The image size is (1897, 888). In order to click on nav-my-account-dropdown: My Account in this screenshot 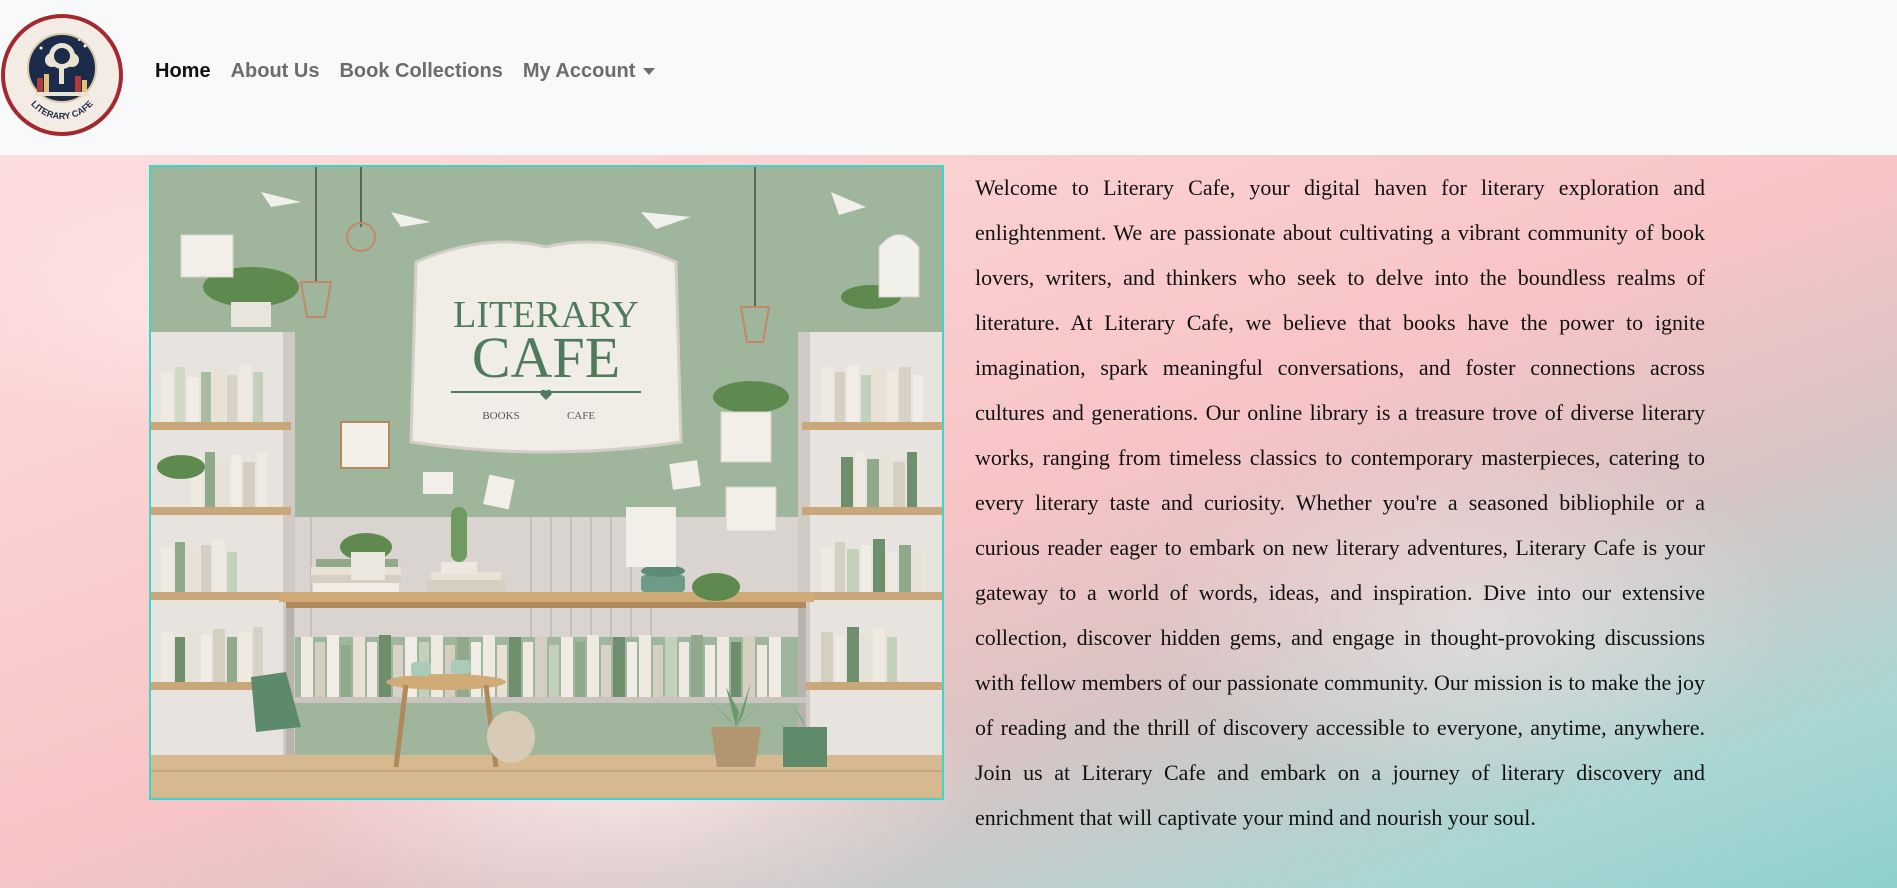, I will do `click(589, 71)`.